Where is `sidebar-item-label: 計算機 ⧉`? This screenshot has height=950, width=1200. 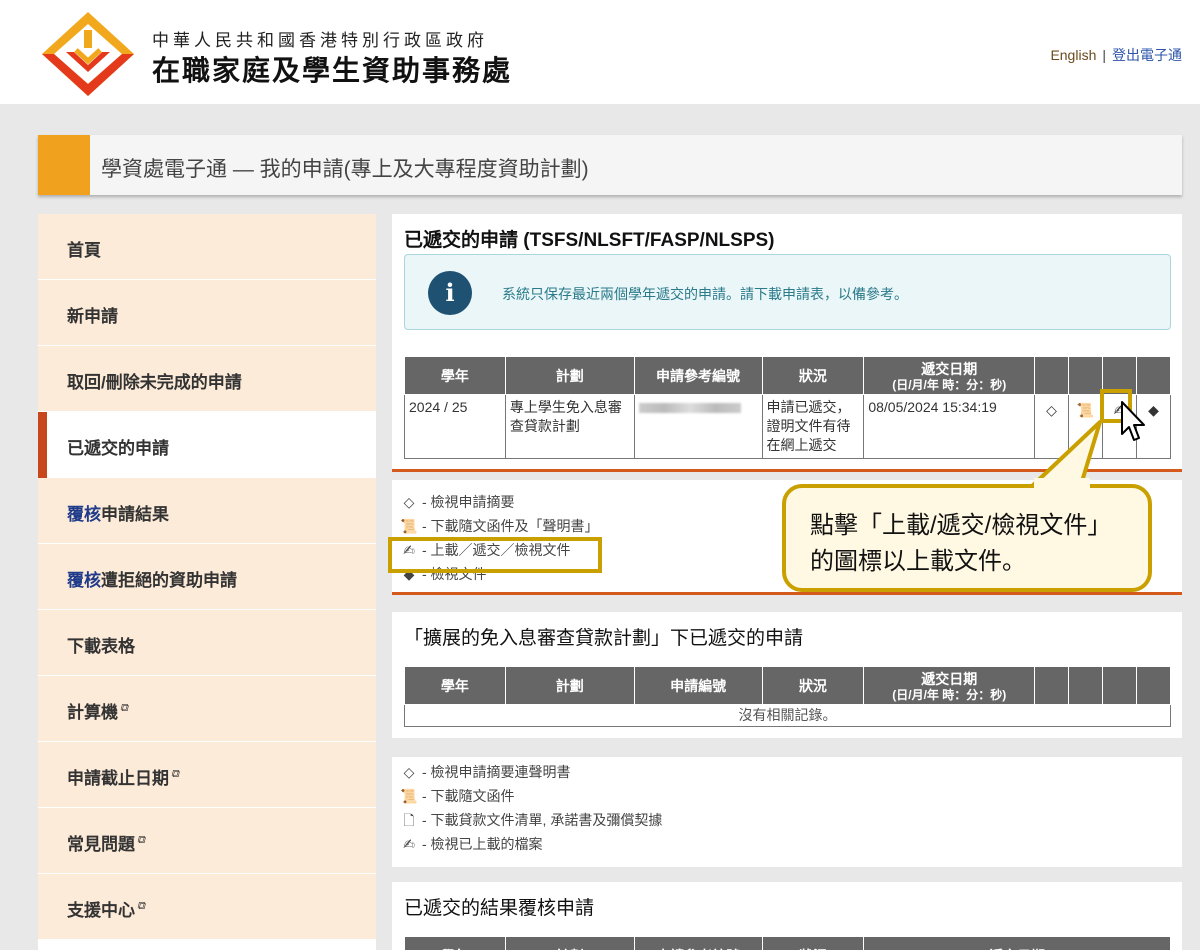
sidebar-item-label: 計算機 ⧉ is located at coordinates (97, 710).